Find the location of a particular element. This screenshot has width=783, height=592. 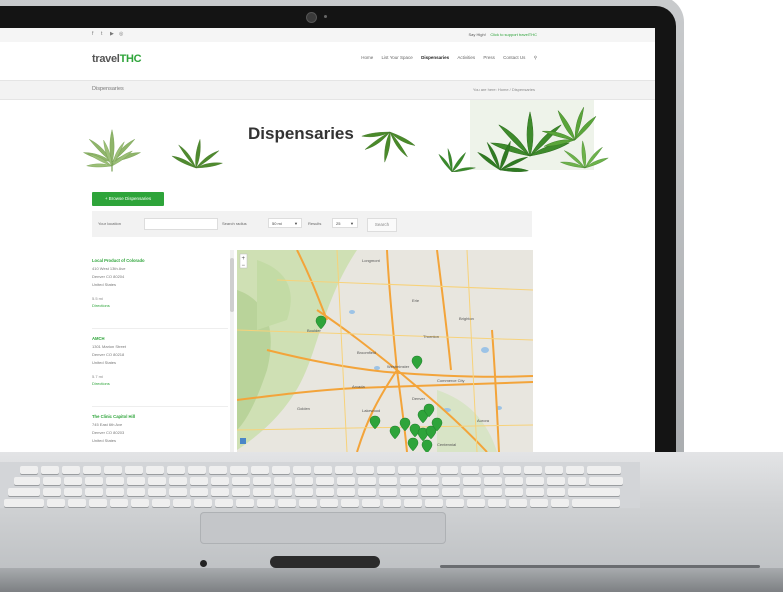

map-label-erie: Erie is located at coordinates (416, 300).